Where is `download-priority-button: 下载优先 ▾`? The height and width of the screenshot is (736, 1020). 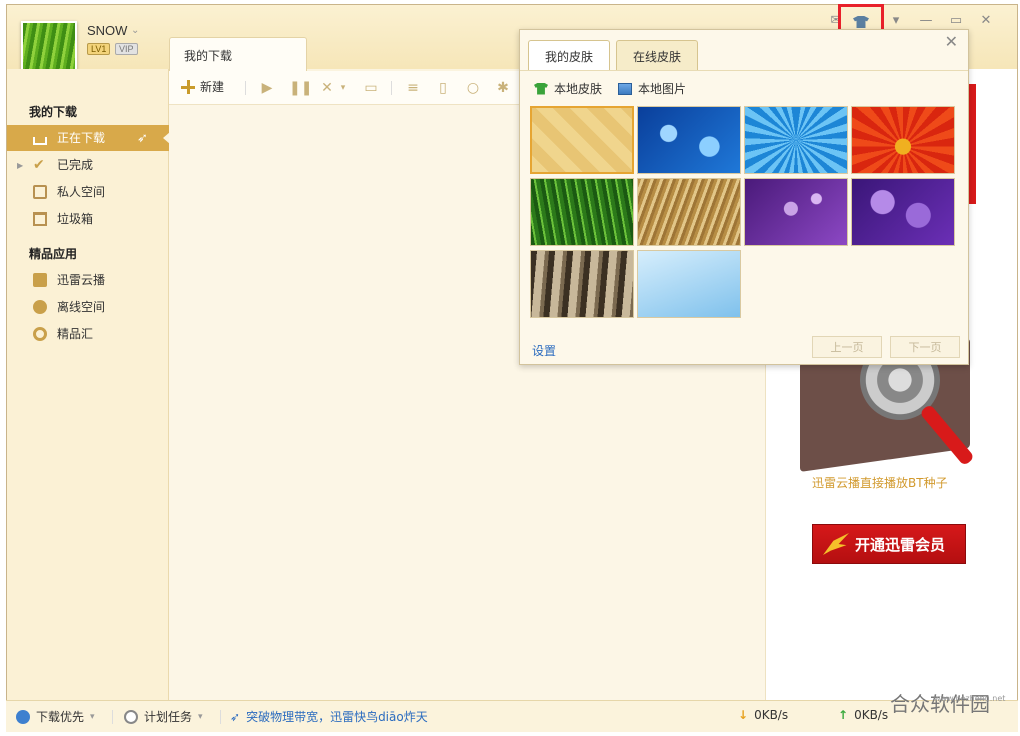 download-priority-button: 下载优先 ▾ is located at coordinates (55, 716).